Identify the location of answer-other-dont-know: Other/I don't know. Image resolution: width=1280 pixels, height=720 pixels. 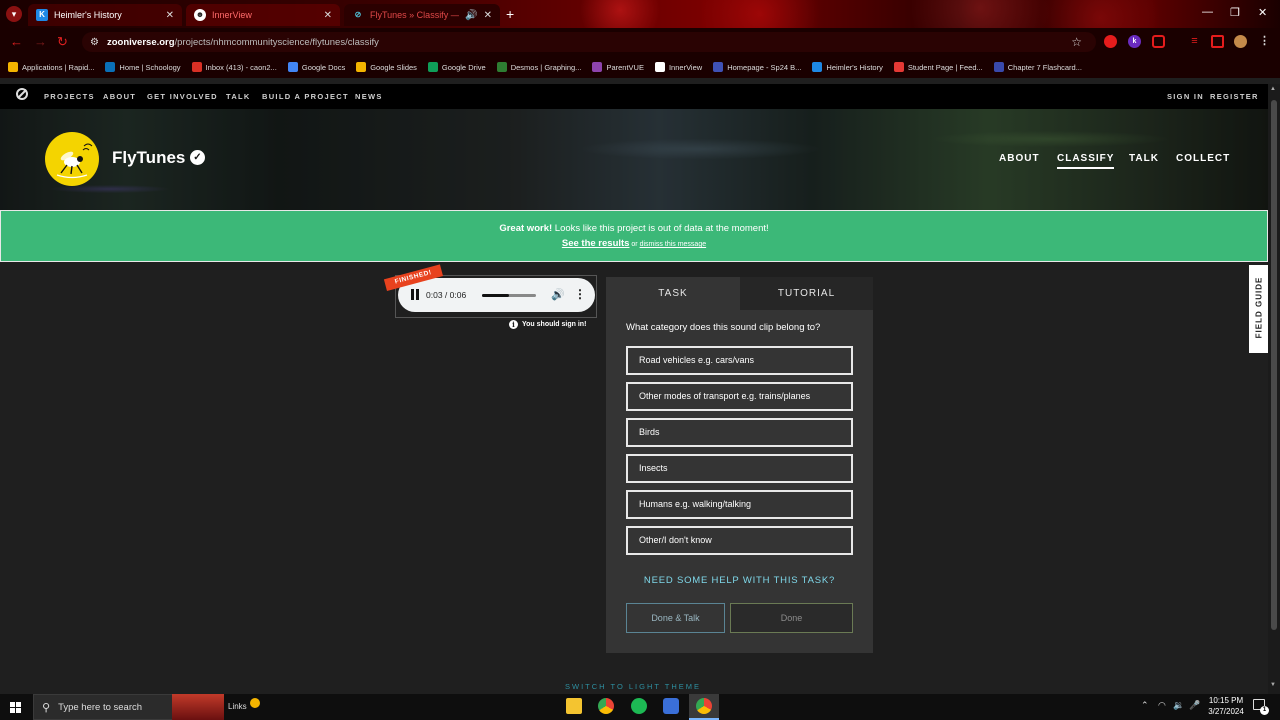
(739, 540).